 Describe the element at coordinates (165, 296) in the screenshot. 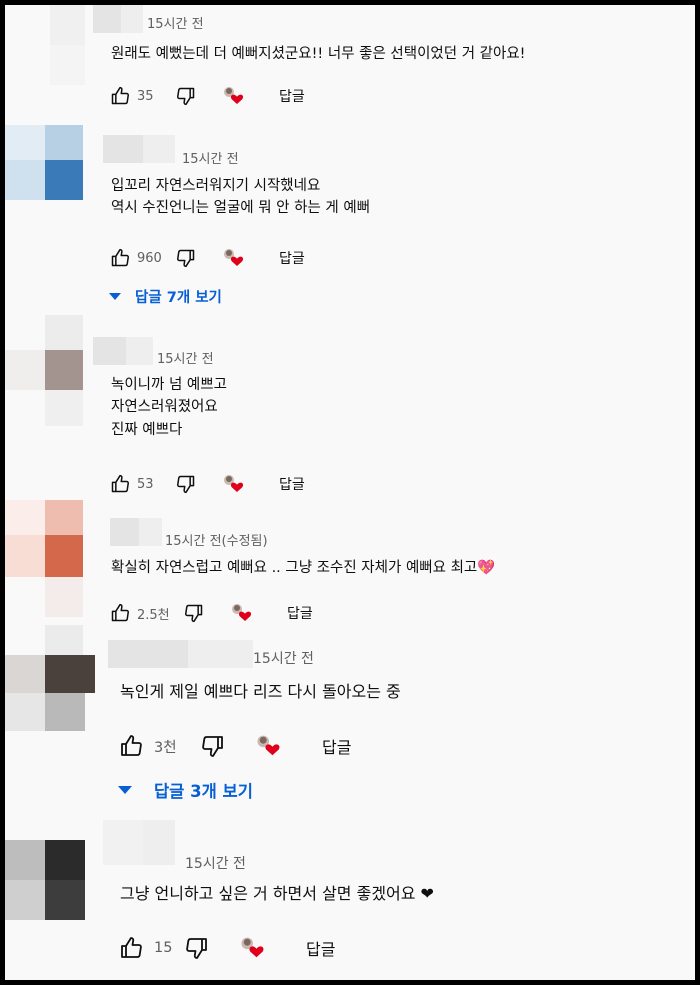

I see `view-replies-button: 답글 7개 보기` at that location.